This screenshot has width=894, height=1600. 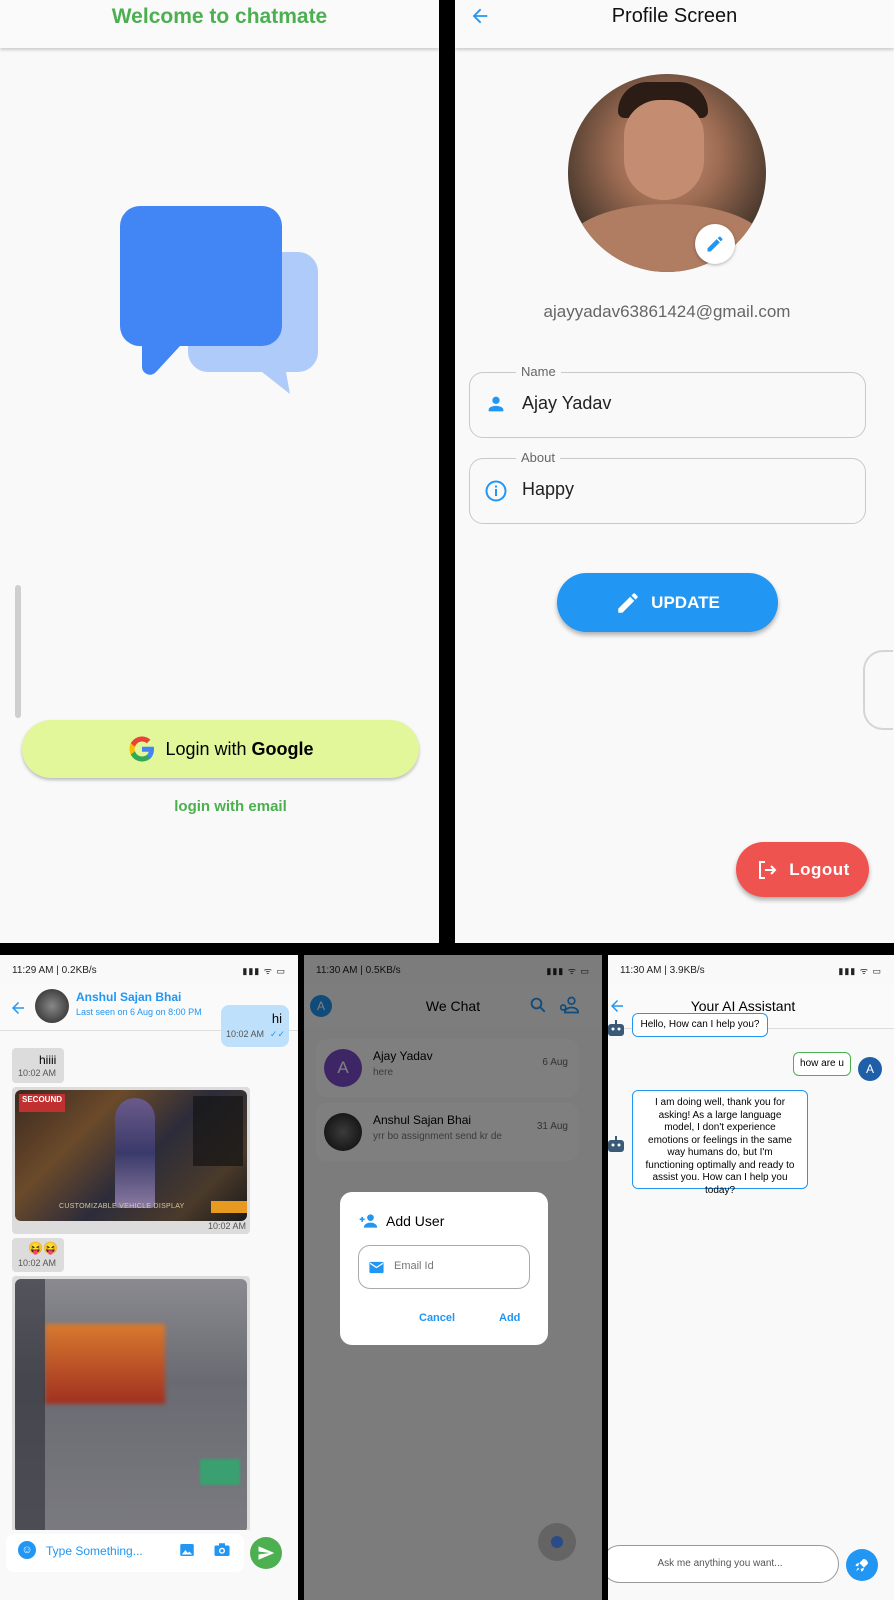 I want to click on email-placeholder: Email Id, so click(x=414, y=1266).